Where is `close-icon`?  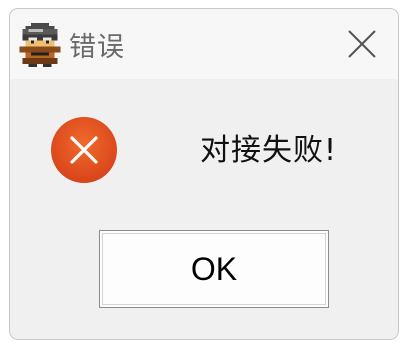
close-icon is located at coordinates (362, 44).